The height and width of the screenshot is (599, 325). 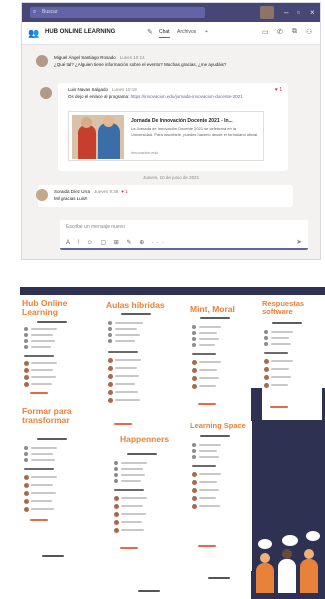 What do you see at coordinates (35, 12) in the screenshot?
I see `search-icon: ⌕` at bounding box center [35, 12].